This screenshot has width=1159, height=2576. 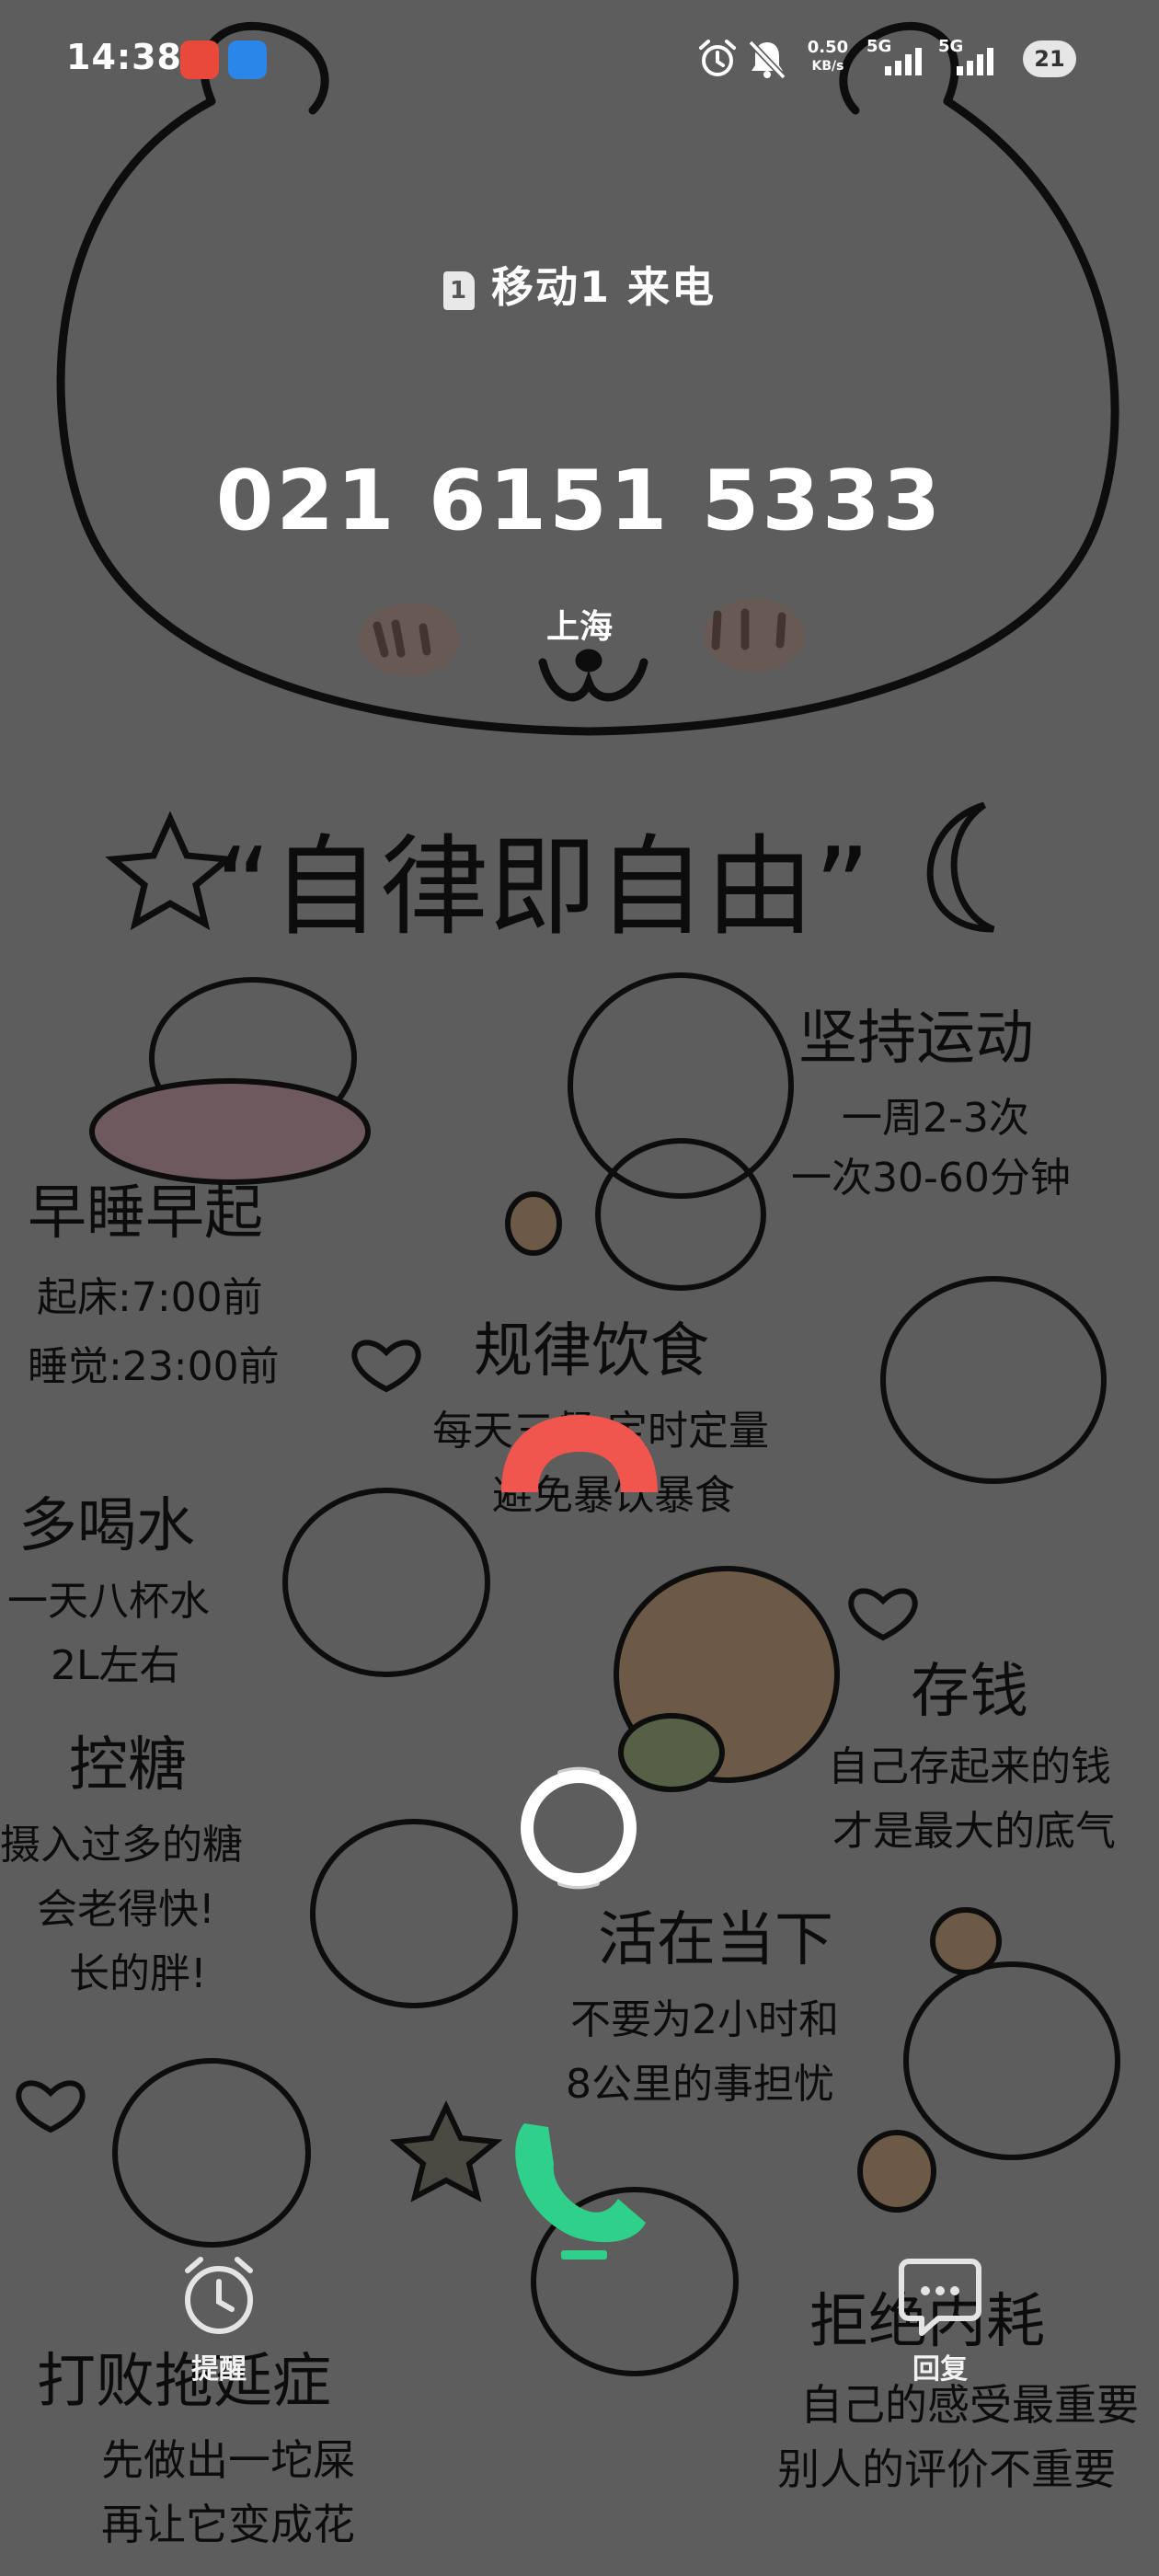 What do you see at coordinates (542, 886) in the screenshot?
I see `wallpaper-title: “自律即自由”` at bounding box center [542, 886].